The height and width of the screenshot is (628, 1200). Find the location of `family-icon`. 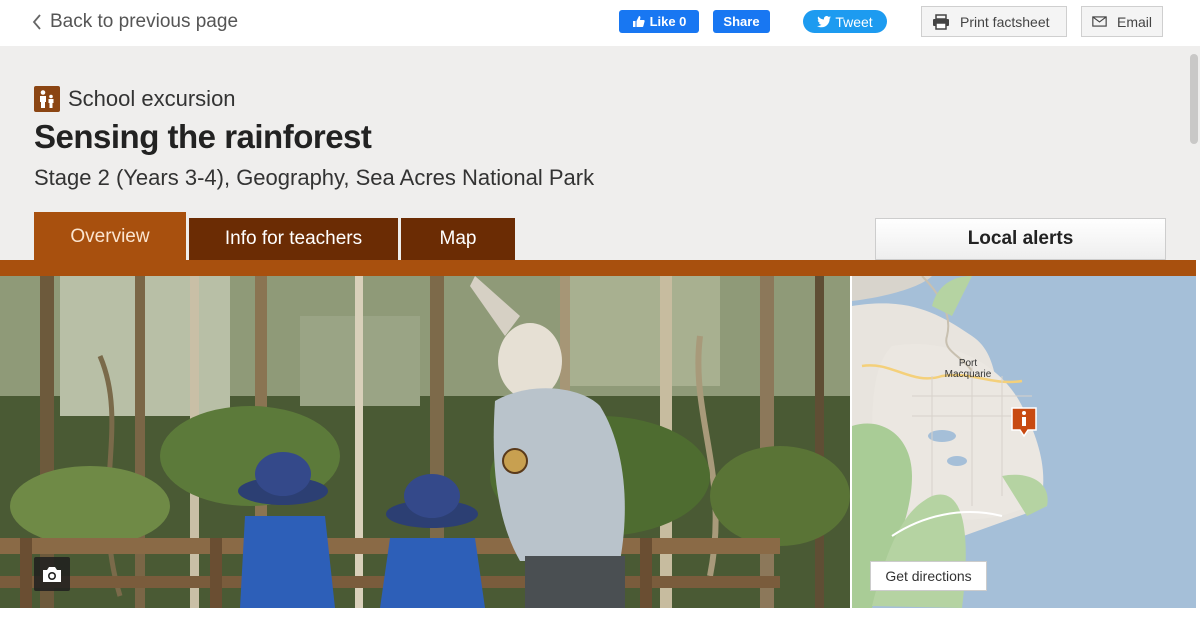

family-icon is located at coordinates (47, 99).